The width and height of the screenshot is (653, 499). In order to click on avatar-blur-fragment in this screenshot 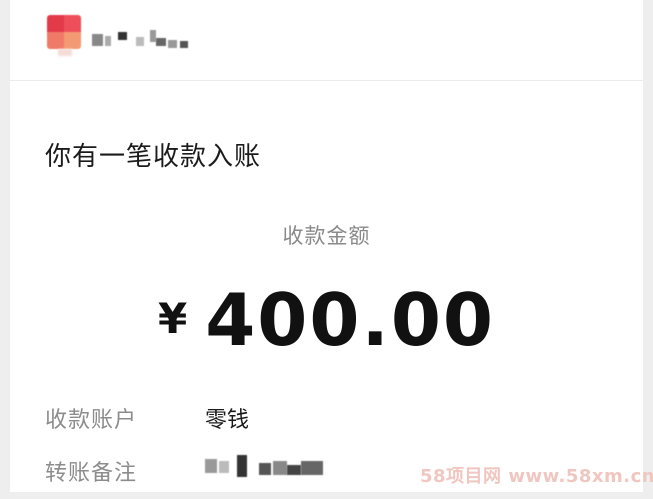, I will do `click(65, 52)`.